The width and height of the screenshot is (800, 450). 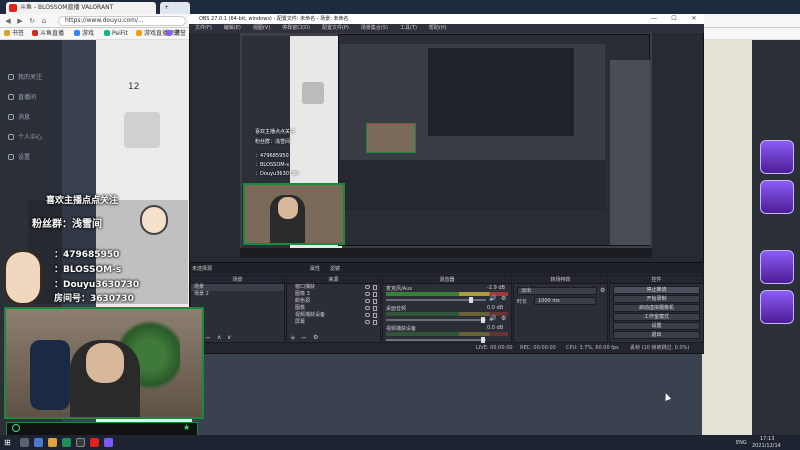 What do you see at coordinates (602, 290) in the screenshot?
I see `transition-settings-icon: ⚙` at bounding box center [602, 290].